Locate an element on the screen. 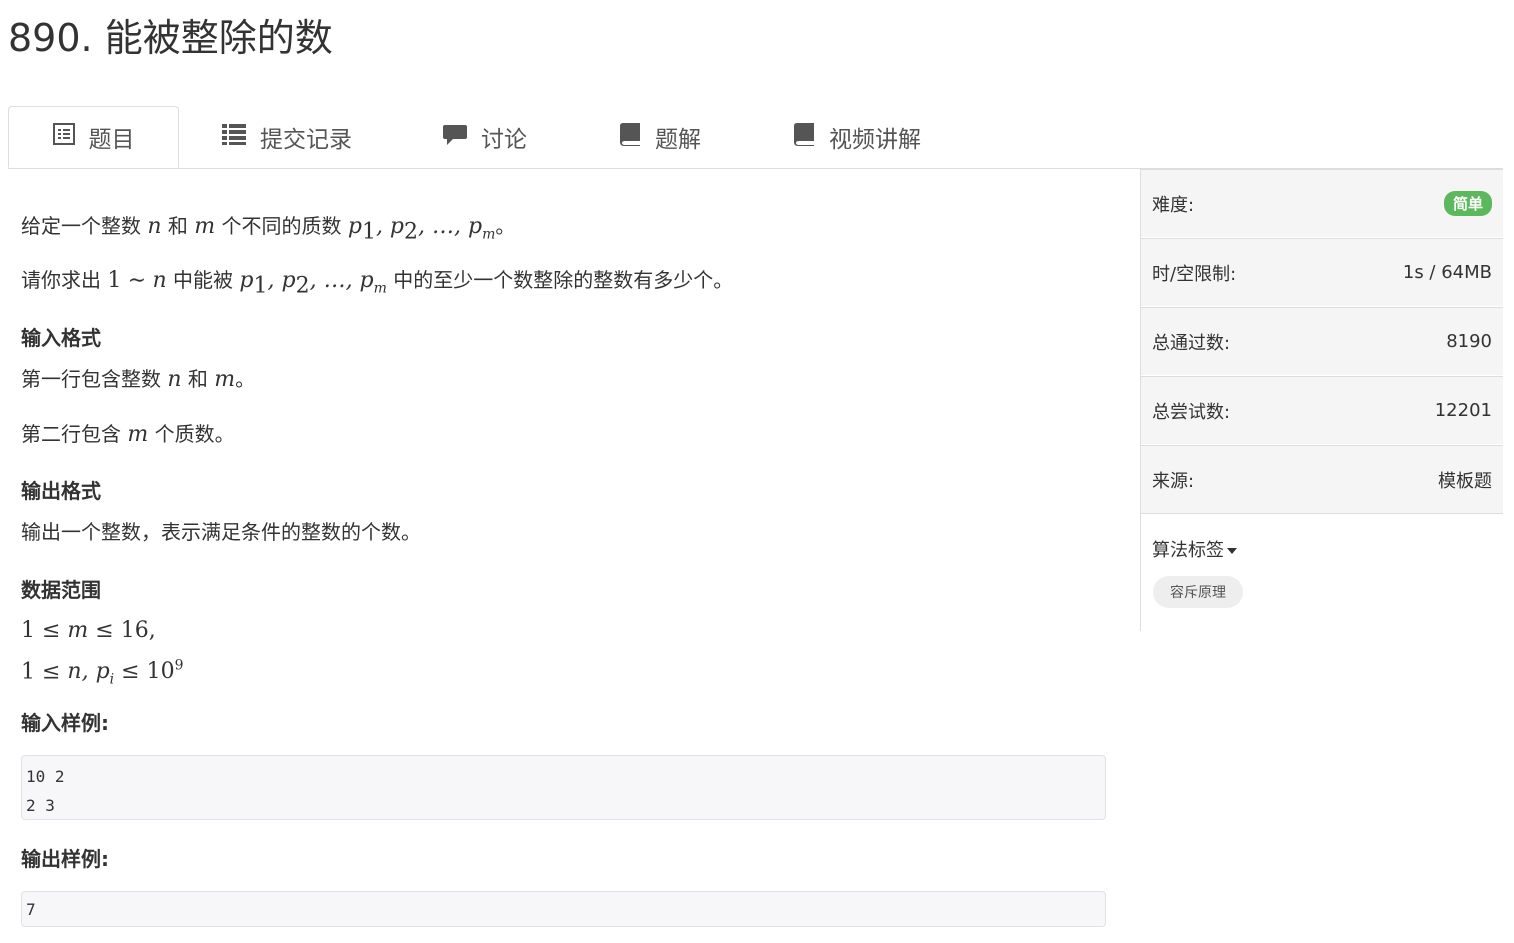 Image resolution: width=1514 pixels, height=943 pixels. comment-icon is located at coordinates (455, 137).